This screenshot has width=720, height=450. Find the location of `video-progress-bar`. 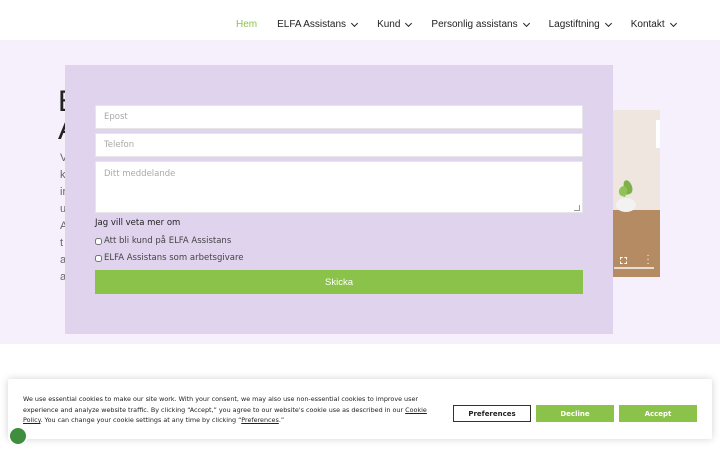

video-progress-bar is located at coordinates (634, 268).